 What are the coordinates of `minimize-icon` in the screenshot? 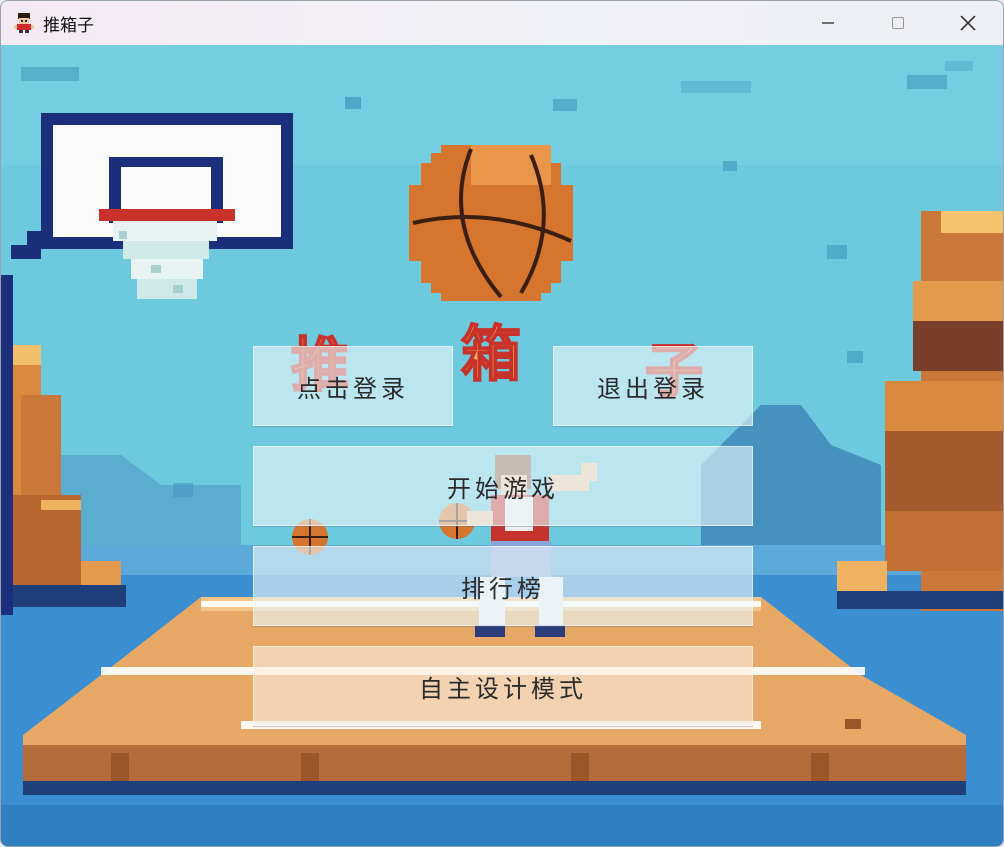 It's located at (828, 23).